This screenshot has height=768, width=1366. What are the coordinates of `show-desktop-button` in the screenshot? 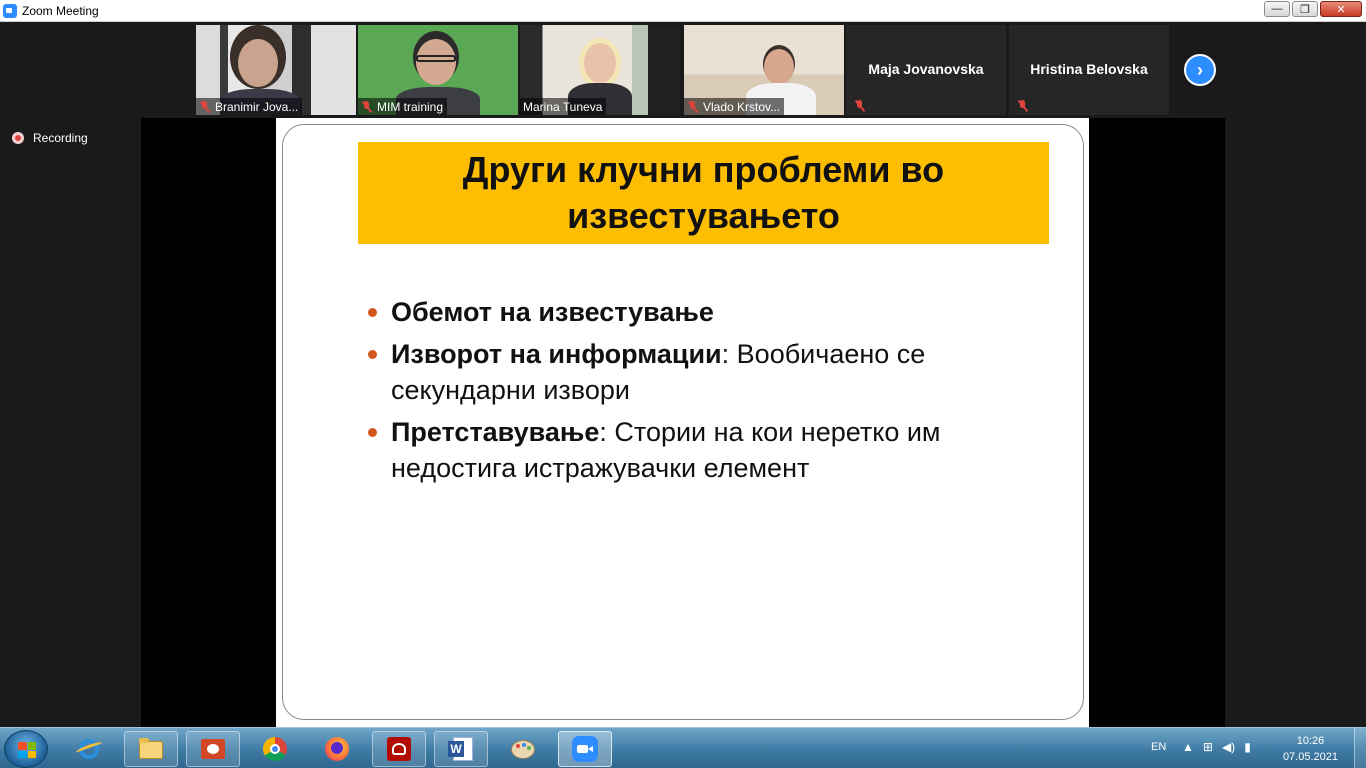 It's located at (1360, 748).